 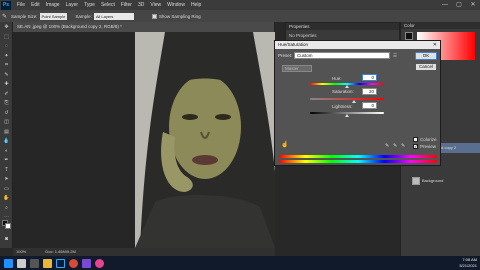 What do you see at coordinates (347, 99) in the screenshot?
I see `saturation-slider` at bounding box center [347, 99].